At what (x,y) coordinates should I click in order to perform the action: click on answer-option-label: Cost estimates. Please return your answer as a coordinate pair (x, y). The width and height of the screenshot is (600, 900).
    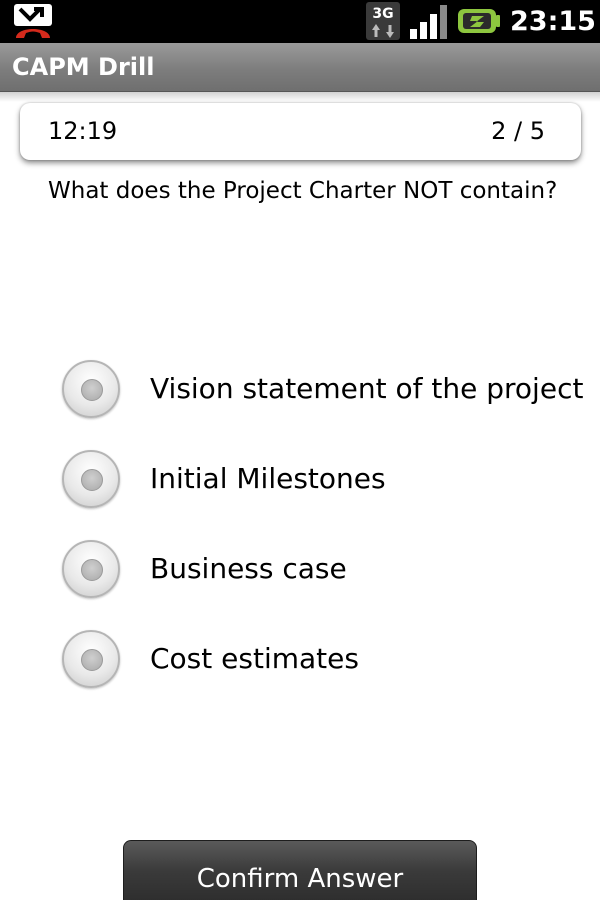
    Looking at the image, I should click on (254, 659).